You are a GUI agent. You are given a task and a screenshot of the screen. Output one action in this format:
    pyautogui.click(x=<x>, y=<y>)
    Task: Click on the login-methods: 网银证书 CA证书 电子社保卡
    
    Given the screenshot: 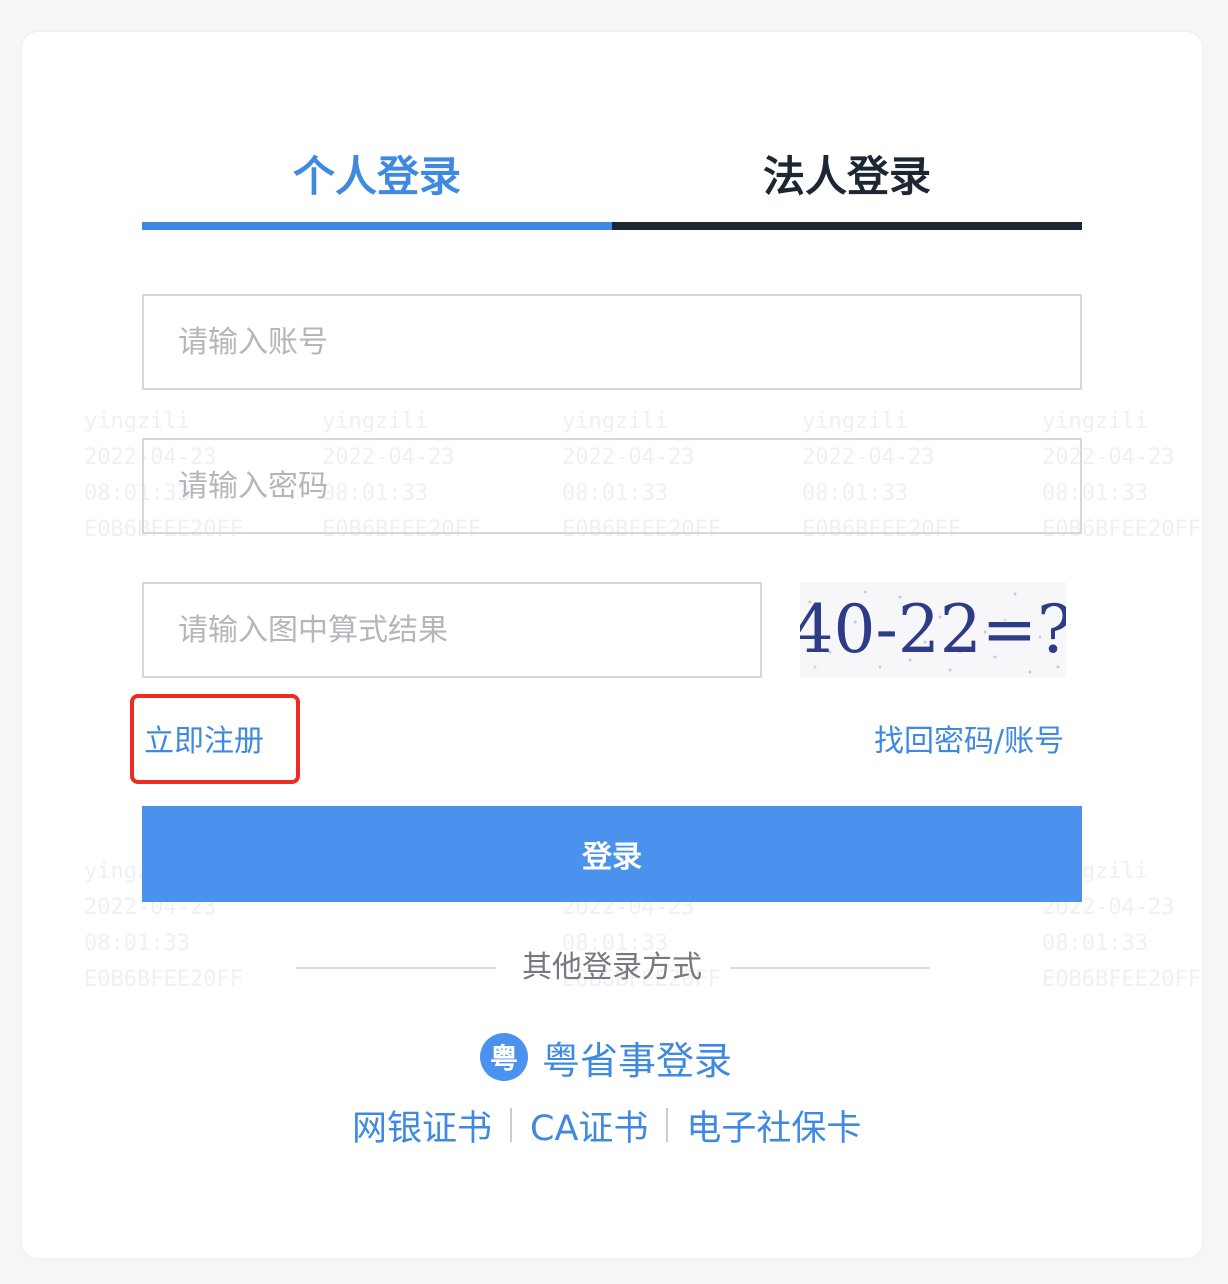 What is the action you would take?
    pyautogui.click(x=606, y=1125)
    